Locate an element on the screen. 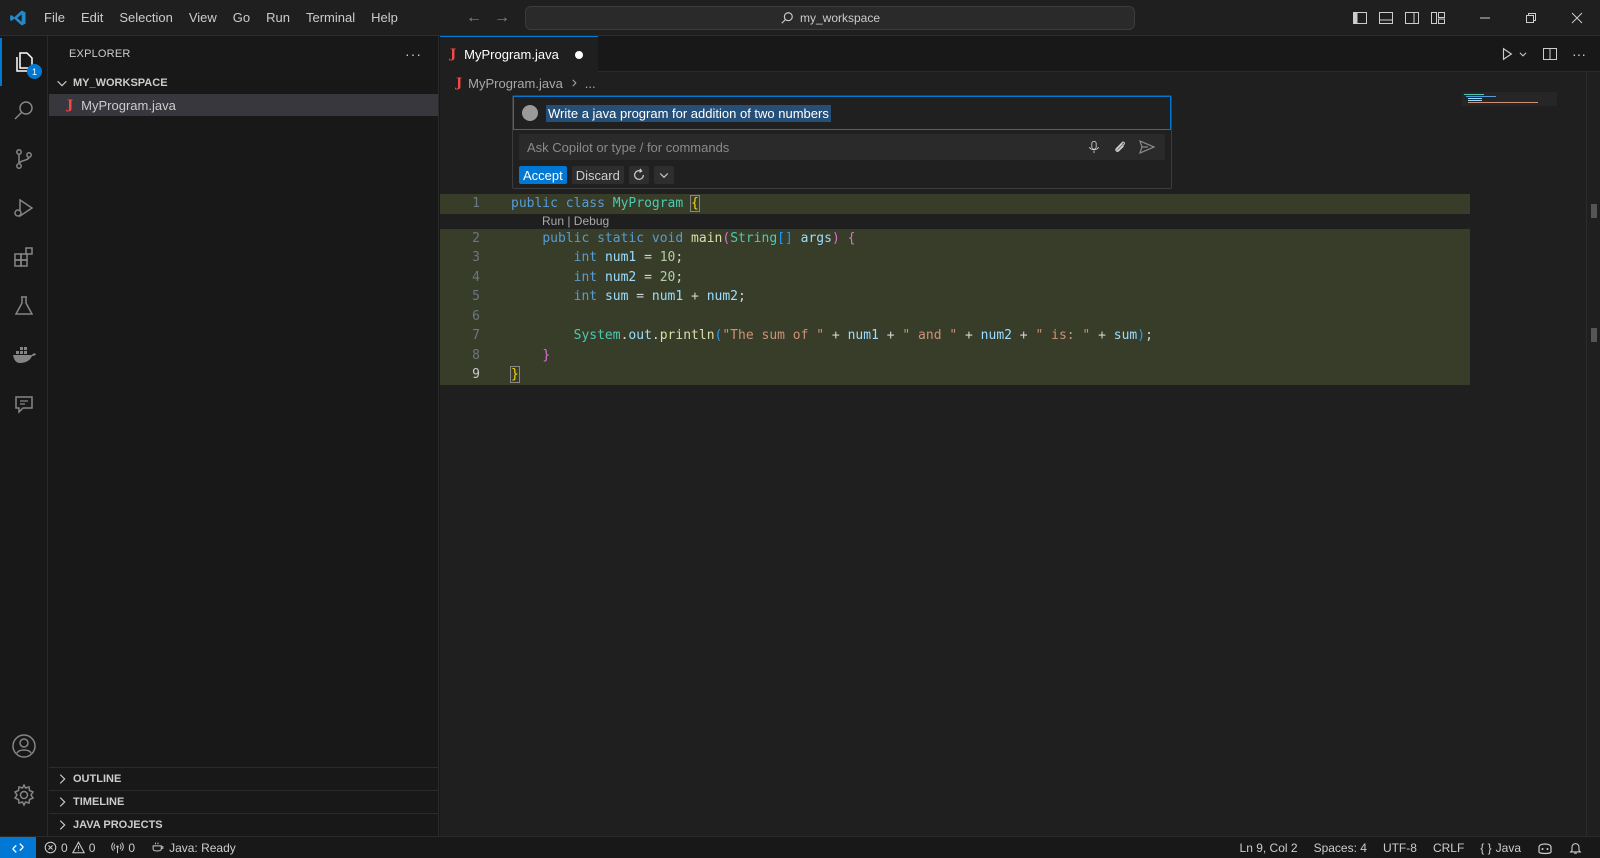 This screenshot has width=1600, height=858. back-arrow-icon: ← is located at coordinates (474, 18).